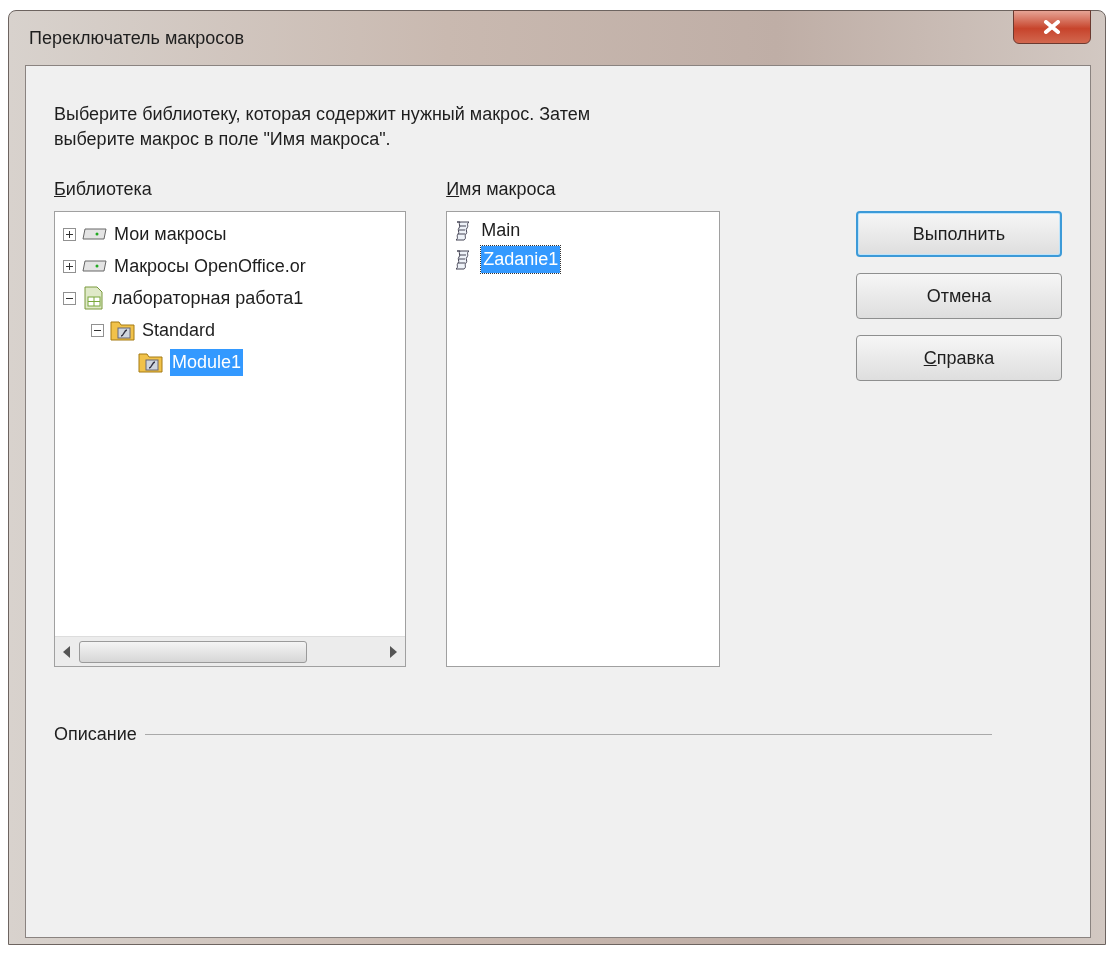 The image size is (1114, 955). What do you see at coordinates (393, 651) in the screenshot?
I see `scroll-right-icon` at bounding box center [393, 651].